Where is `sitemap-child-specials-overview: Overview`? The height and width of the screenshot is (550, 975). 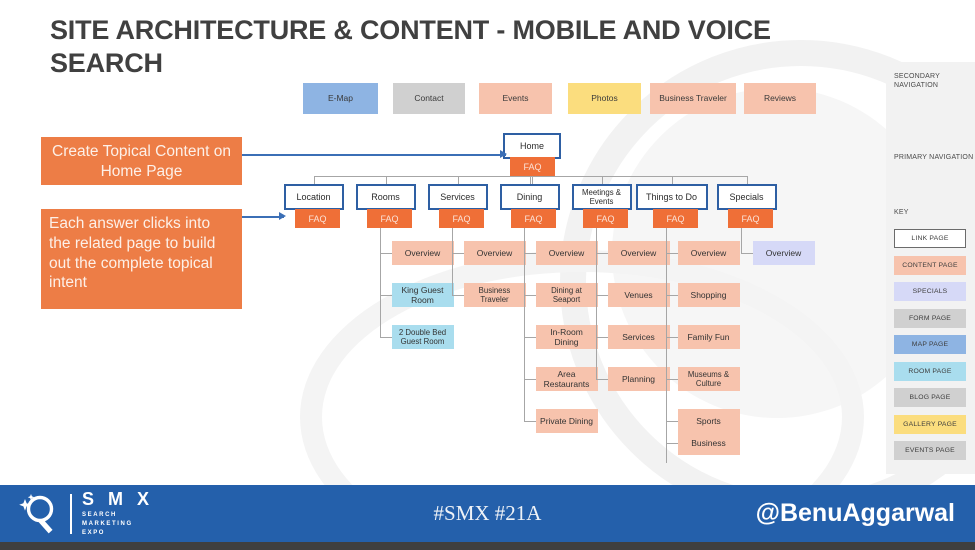
sitemap-child-specials-overview: Overview is located at coordinates (783, 253).